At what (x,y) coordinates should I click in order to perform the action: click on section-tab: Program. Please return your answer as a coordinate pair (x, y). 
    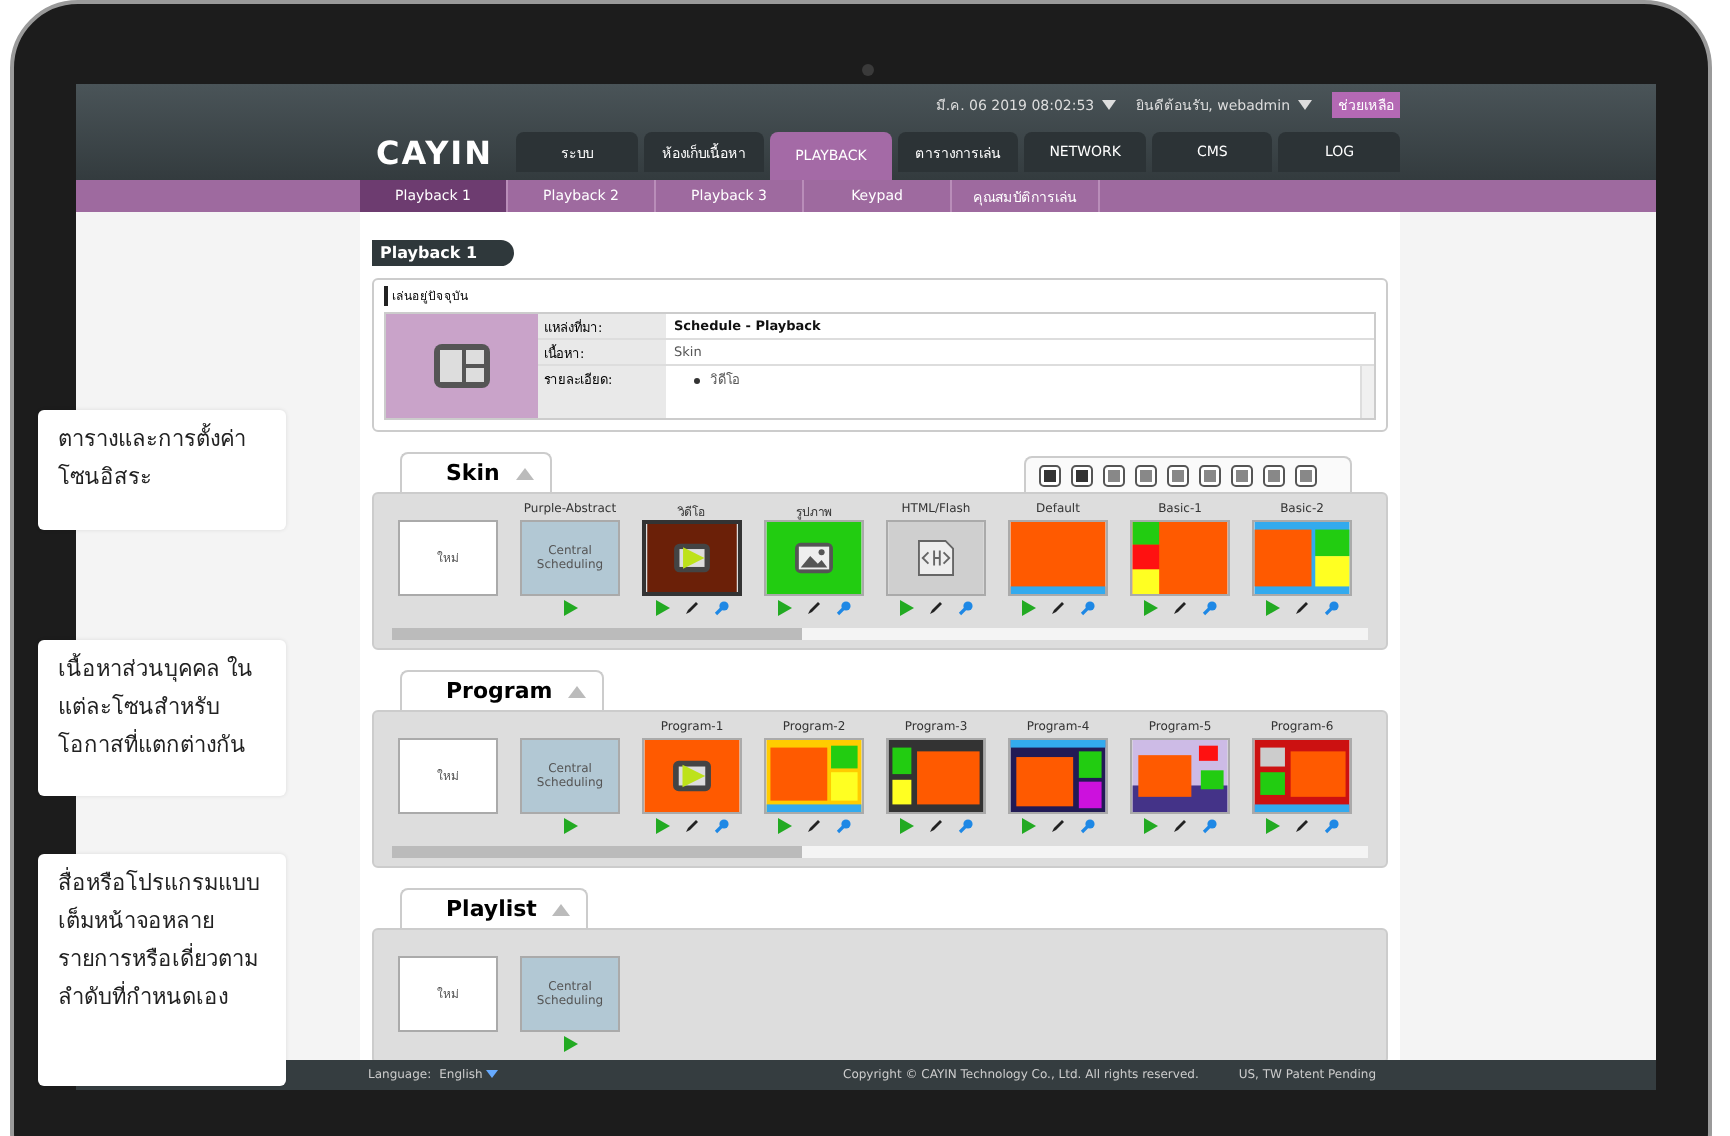
    Looking at the image, I should click on (480, 690).